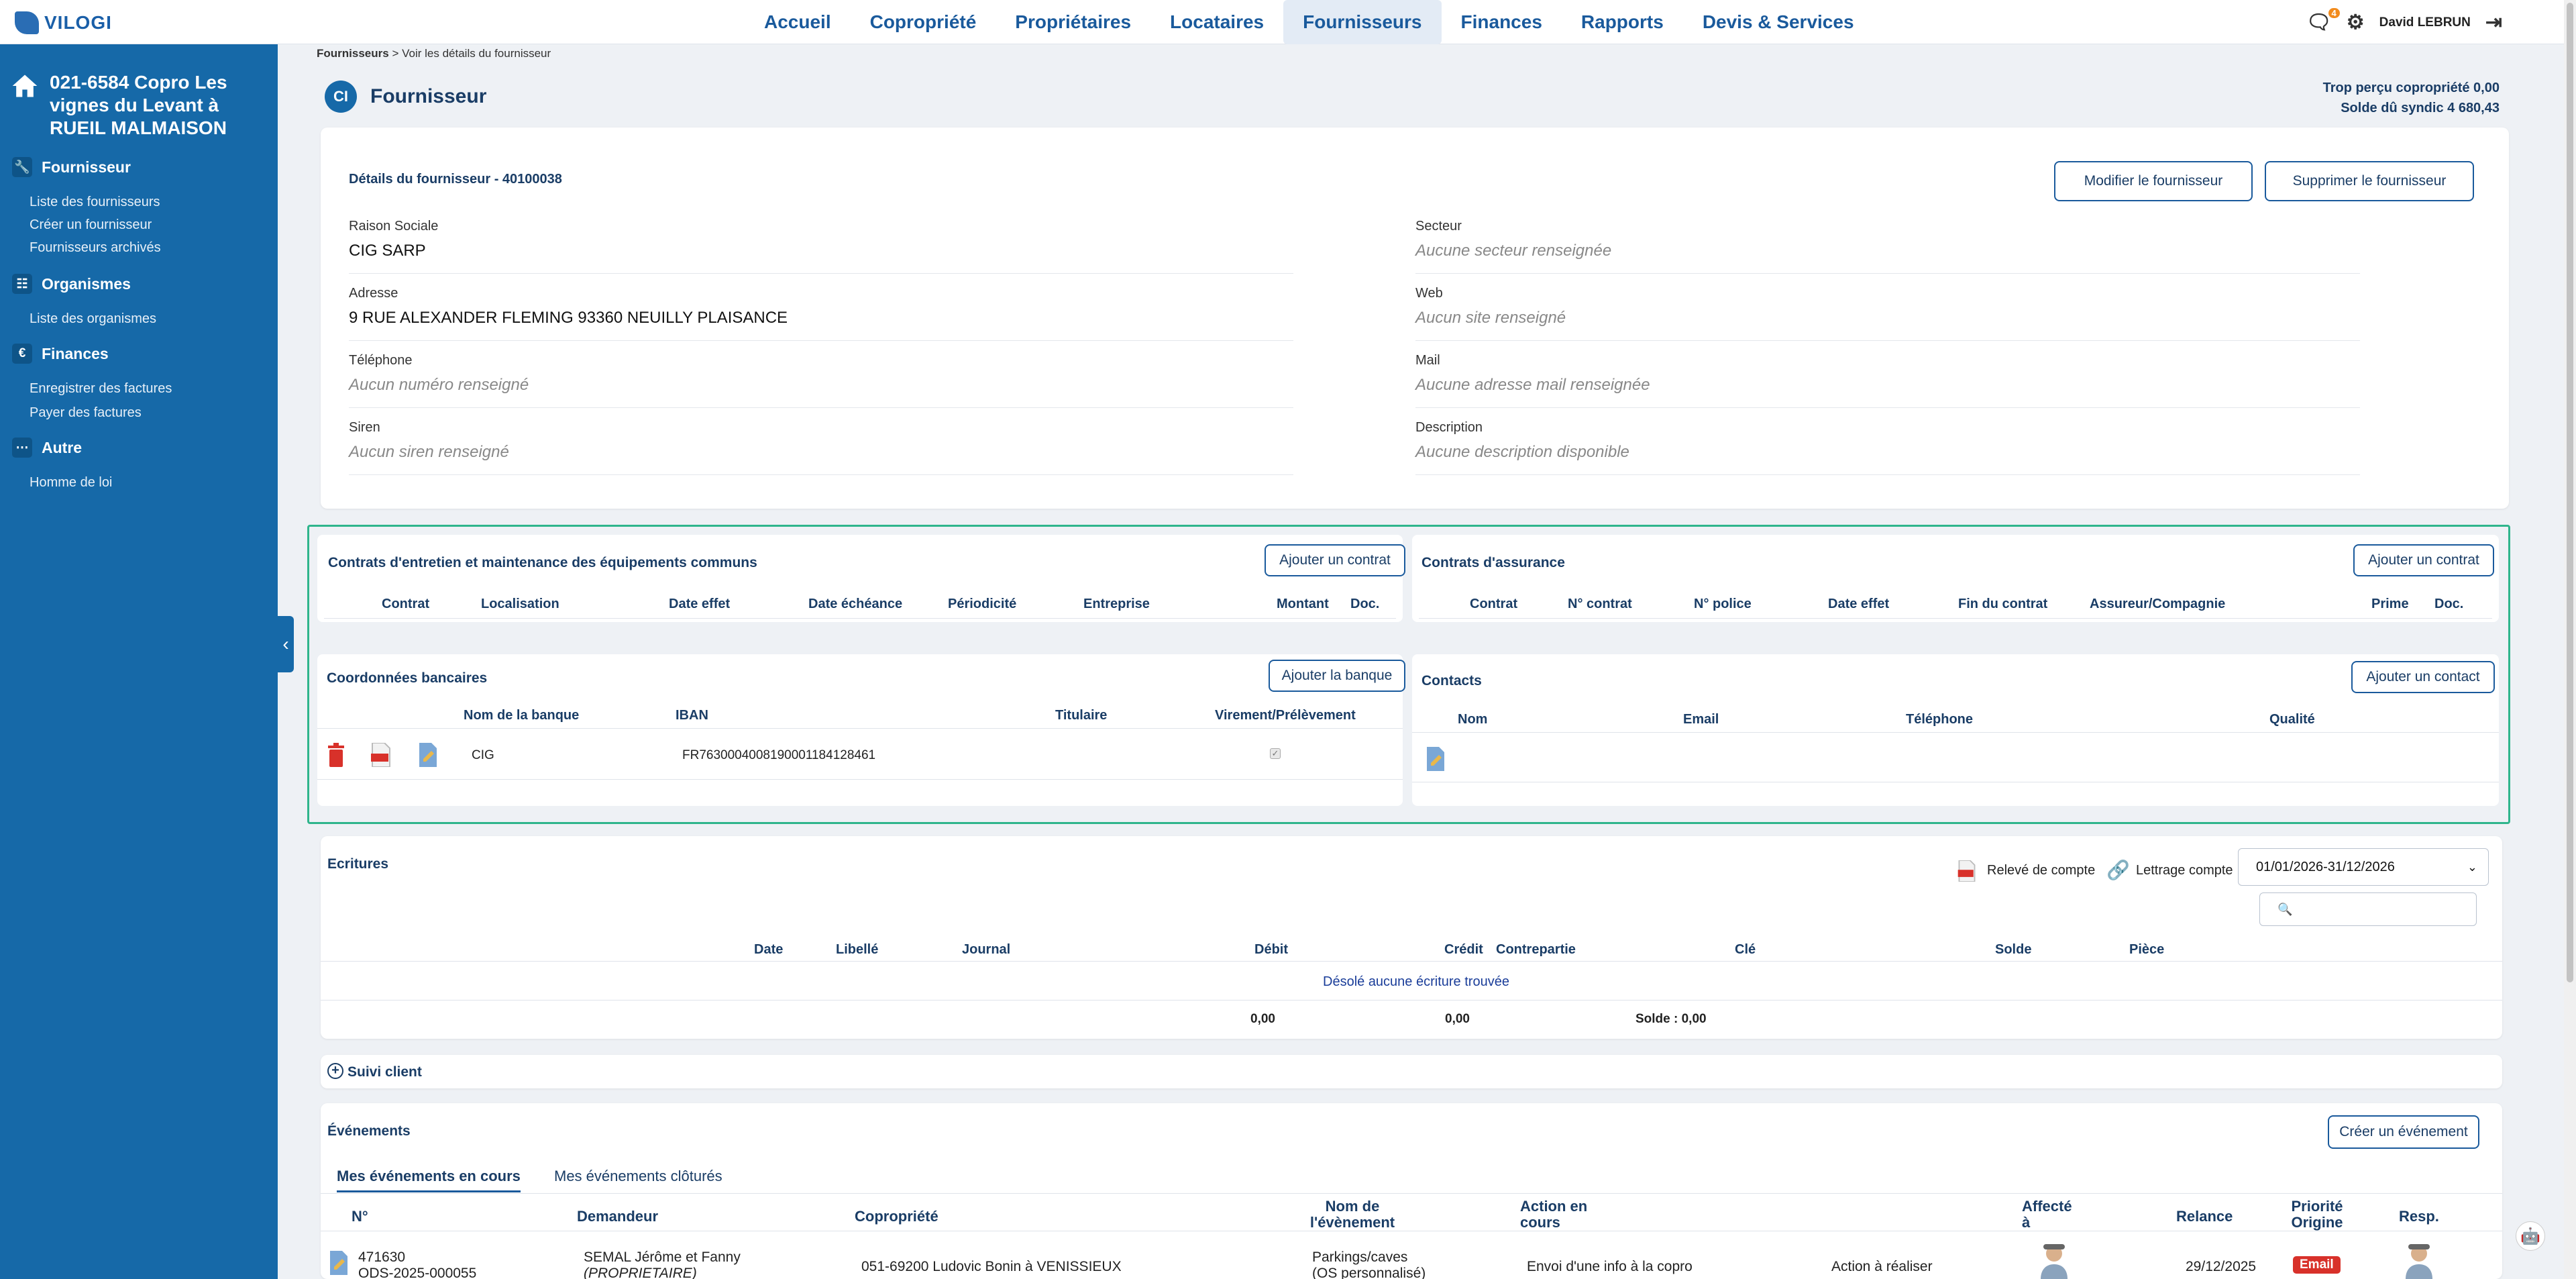 The height and width of the screenshot is (1279, 2576). I want to click on sidebar-collapse-button: ‹, so click(286, 644).